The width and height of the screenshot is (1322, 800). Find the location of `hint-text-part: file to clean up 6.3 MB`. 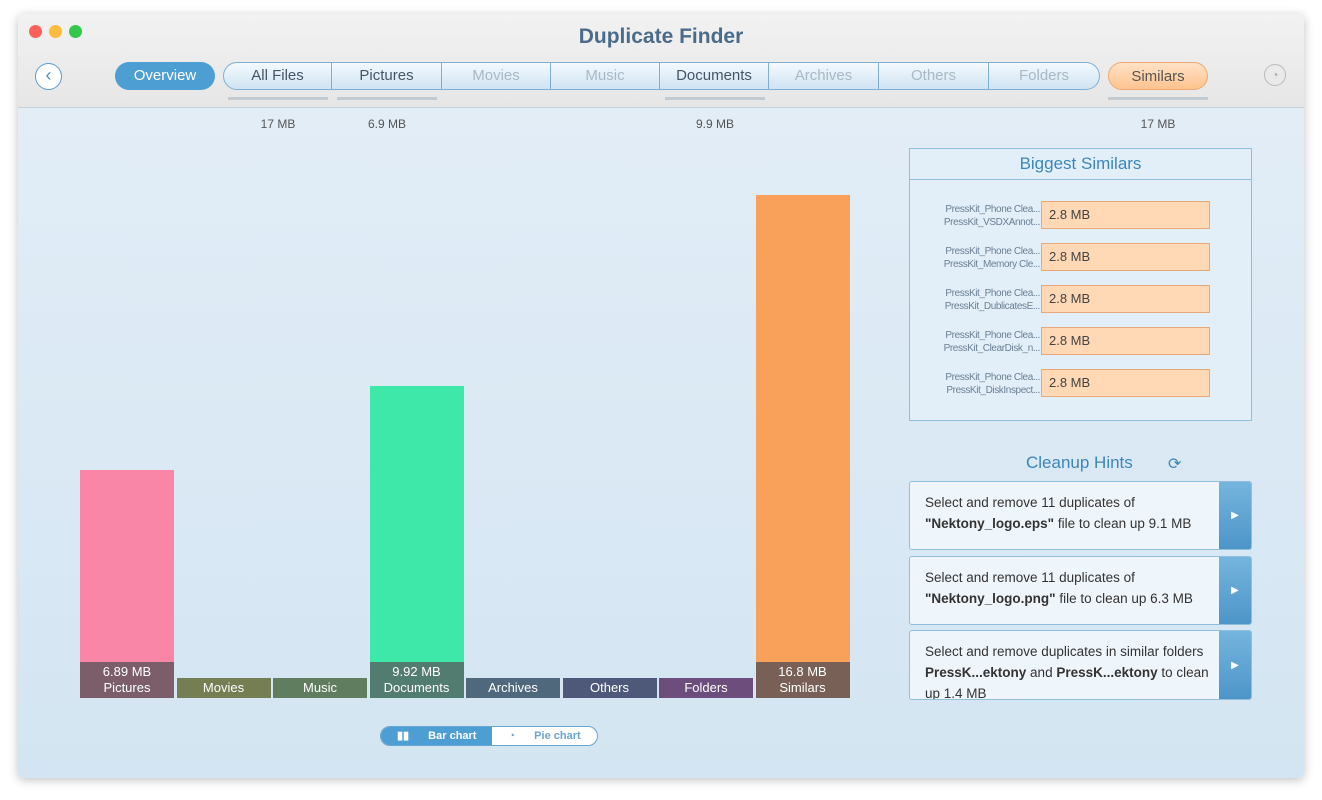

hint-text-part: file to clean up 6.3 MB is located at coordinates (1124, 598).